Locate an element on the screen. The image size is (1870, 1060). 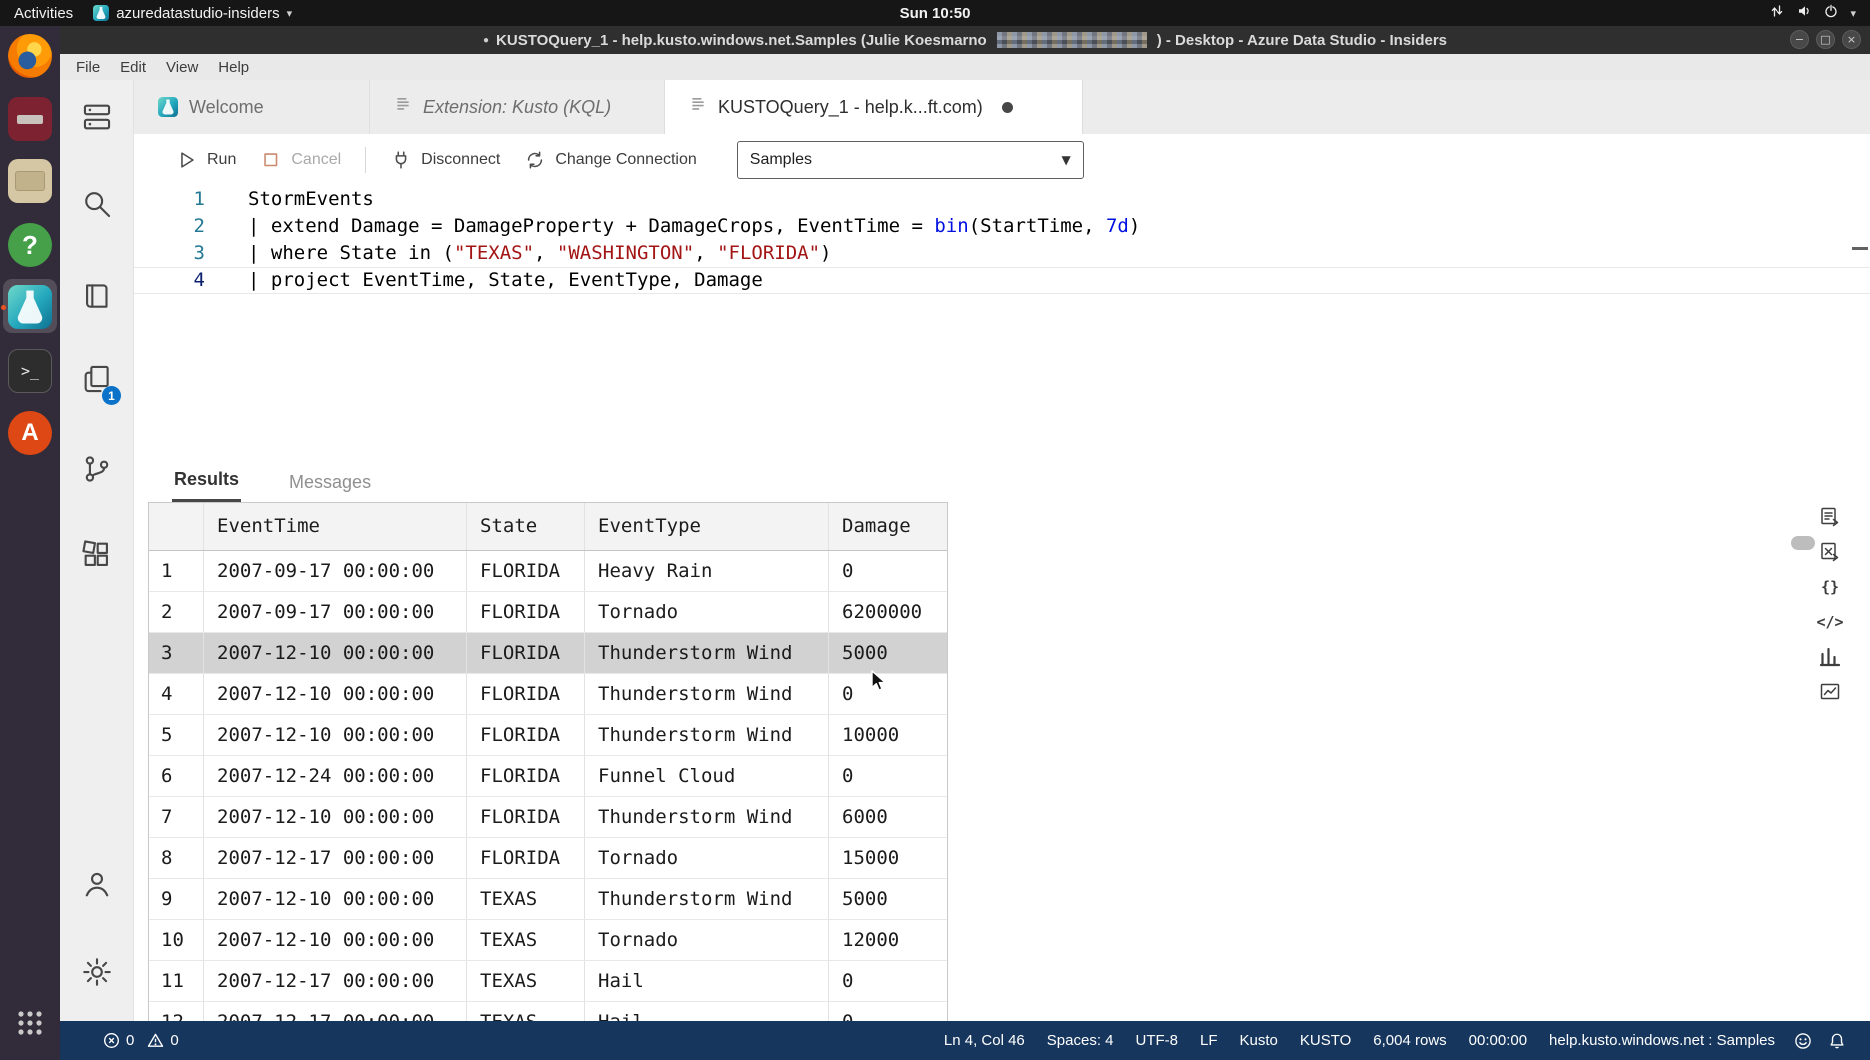
accounts-icon is located at coordinates (97, 884).